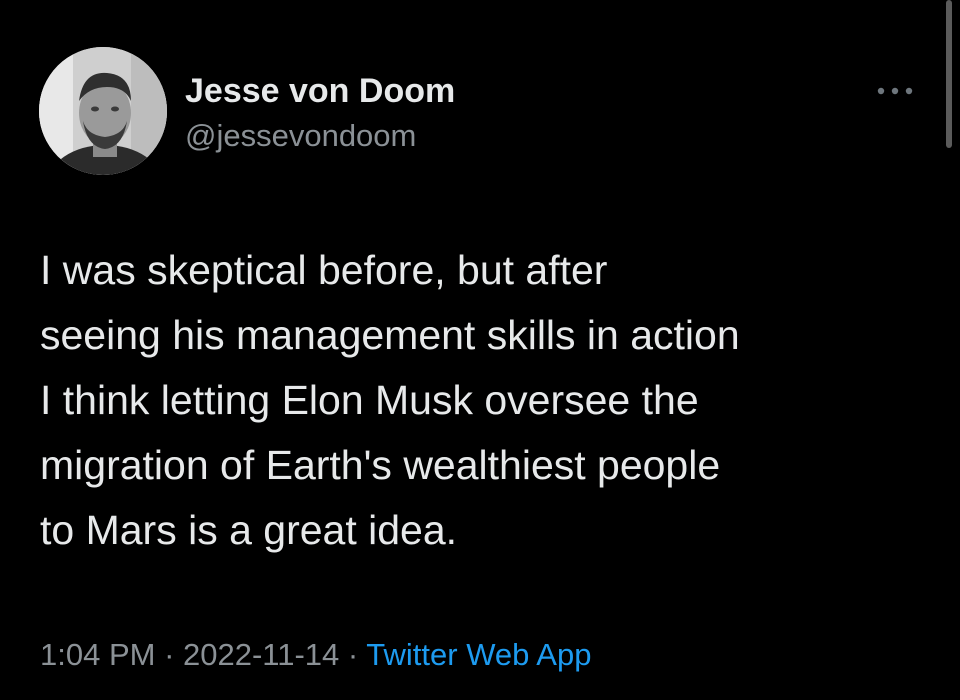 Image resolution: width=960 pixels, height=700 pixels. What do you see at coordinates (369, 400) in the screenshot?
I see `tweet-text-line: I think letting Elon Musk oversee the` at bounding box center [369, 400].